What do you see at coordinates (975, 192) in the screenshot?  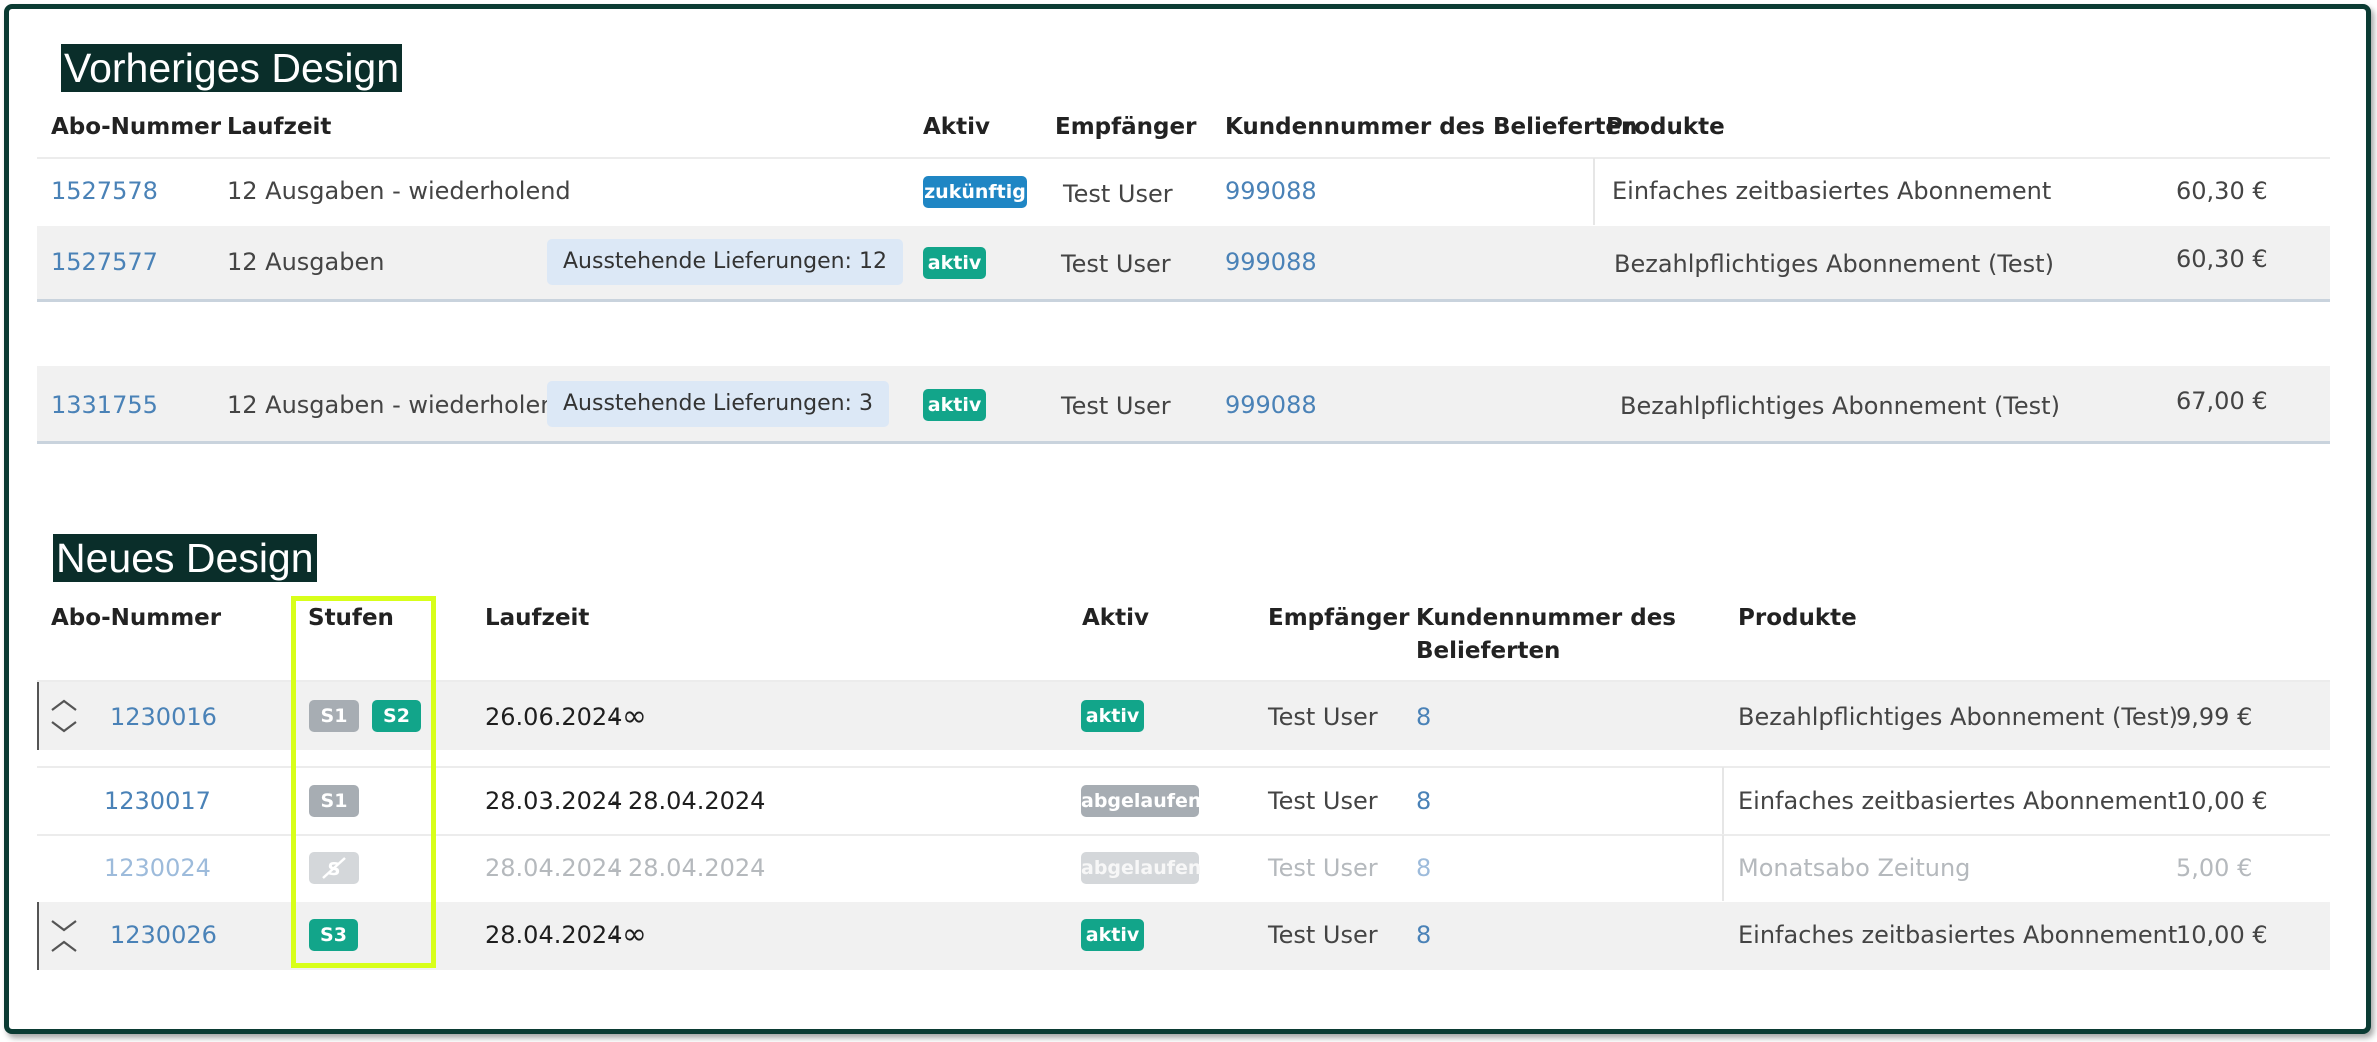 I see `status-badge-future: zukünftig` at bounding box center [975, 192].